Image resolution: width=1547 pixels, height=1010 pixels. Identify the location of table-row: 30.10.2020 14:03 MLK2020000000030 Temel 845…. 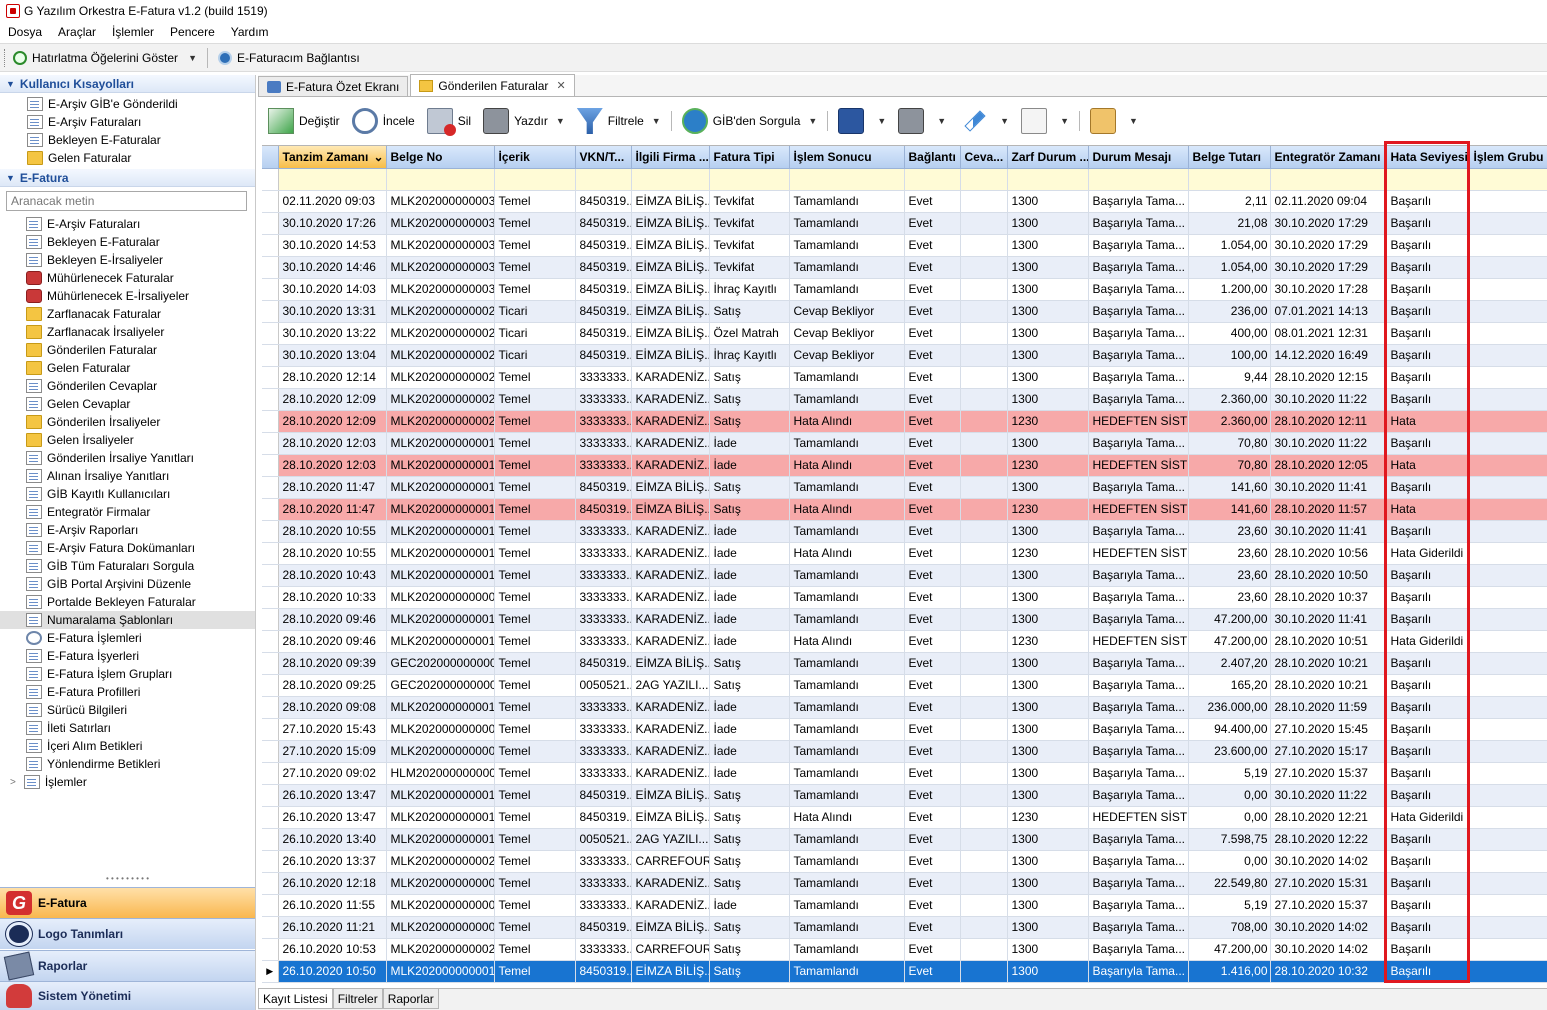
(904, 289).